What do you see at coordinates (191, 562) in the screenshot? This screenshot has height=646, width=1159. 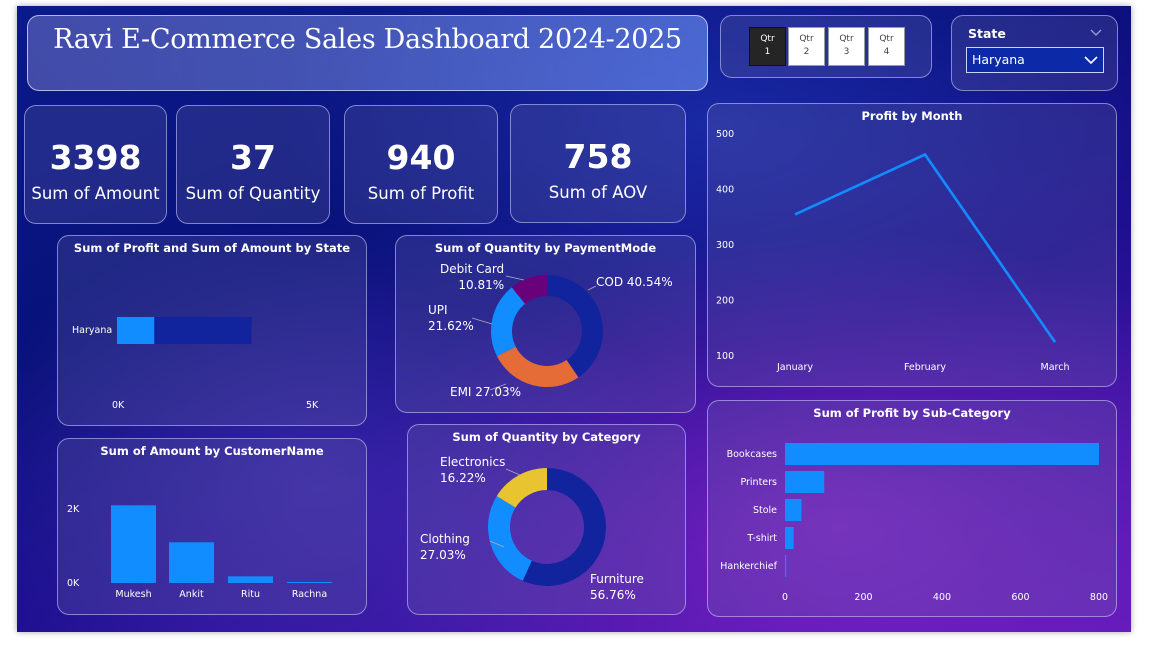 I see `bar-ankit` at bounding box center [191, 562].